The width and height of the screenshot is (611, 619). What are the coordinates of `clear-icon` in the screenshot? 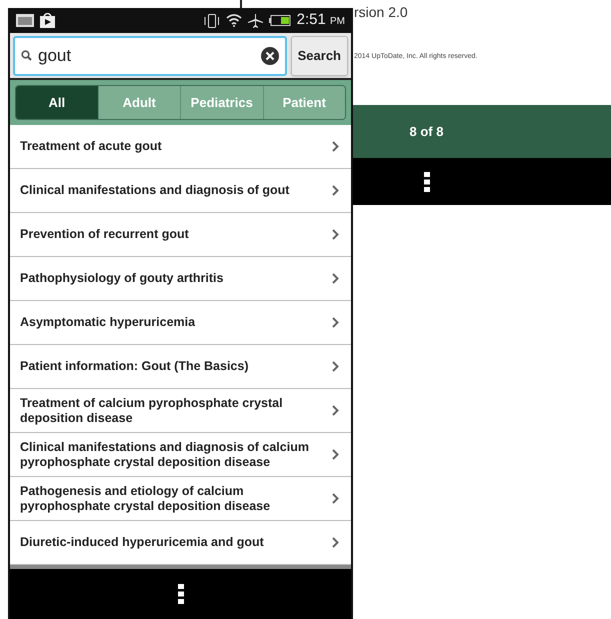 It's located at (269, 55).